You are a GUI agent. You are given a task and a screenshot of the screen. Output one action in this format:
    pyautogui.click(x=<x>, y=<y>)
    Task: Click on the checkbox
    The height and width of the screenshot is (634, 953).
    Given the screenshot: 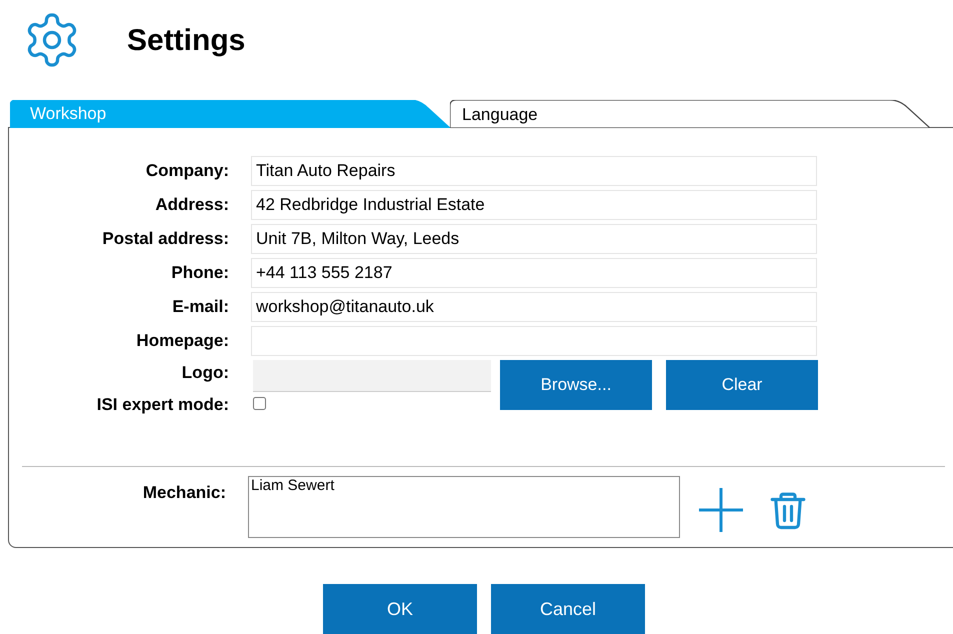 What is the action you would take?
    pyautogui.click(x=259, y=403)
    